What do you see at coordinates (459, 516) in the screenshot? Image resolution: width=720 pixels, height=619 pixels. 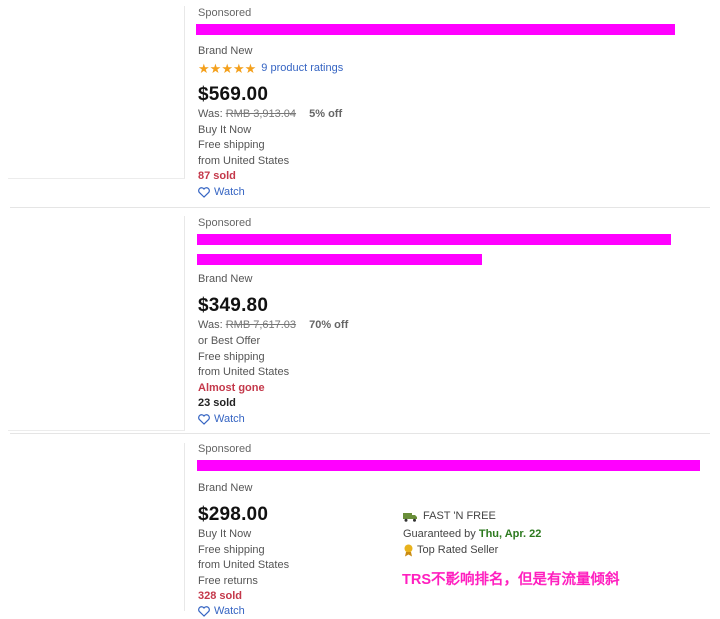 I see `fast-n-free-label: FAST 'N FREE` at bounding box center [459, 516].